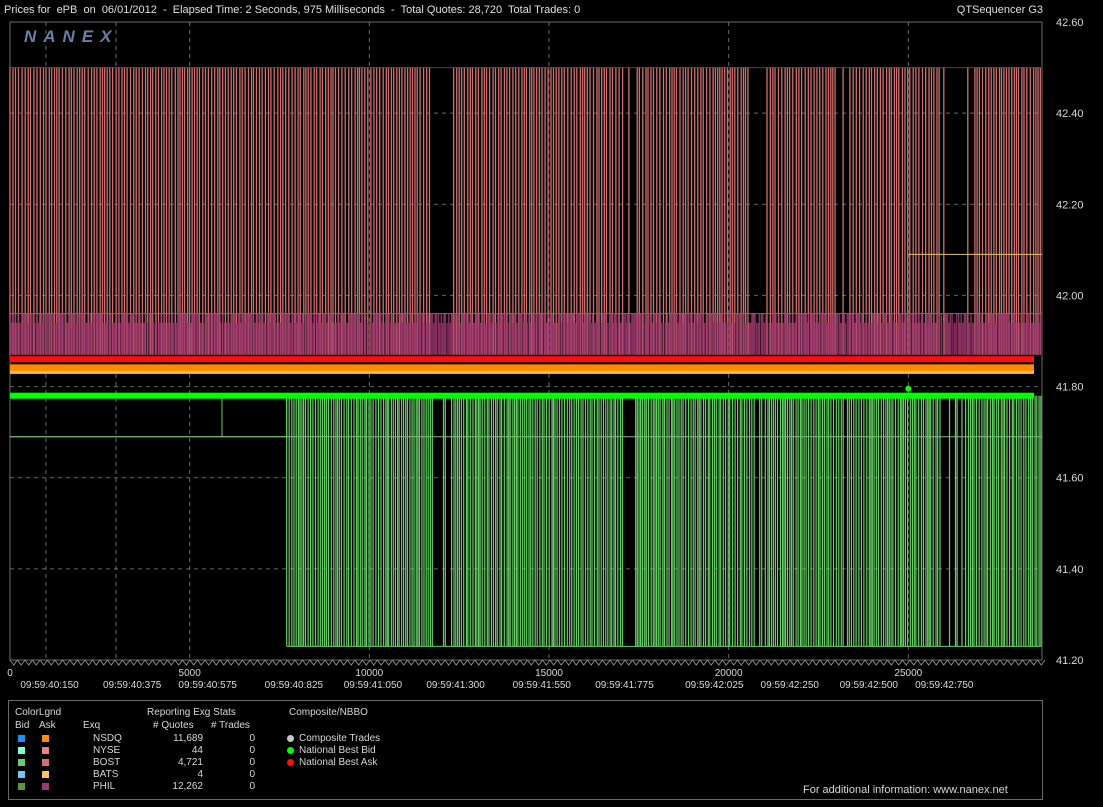  What do you see at coordinates (107, 750) in the screenshot?
I see `exchange-name: NYSE` at bounding box center [107, 750].